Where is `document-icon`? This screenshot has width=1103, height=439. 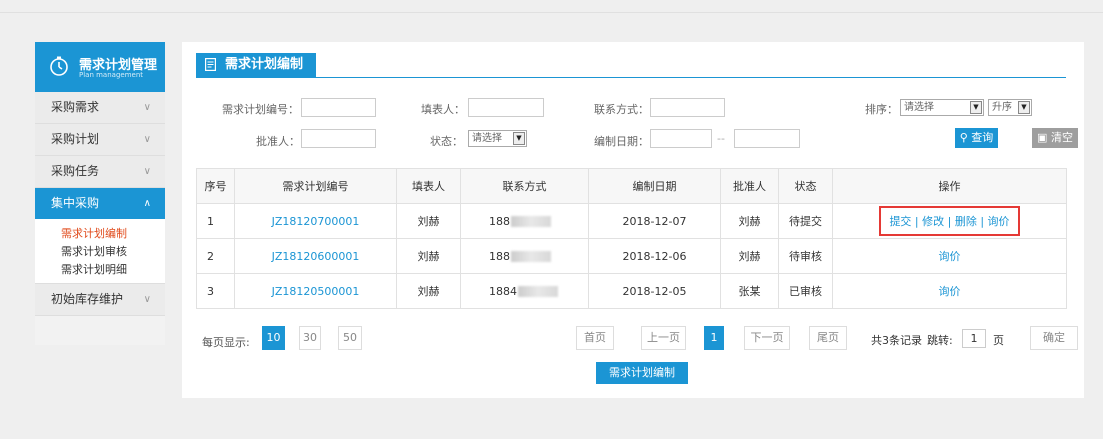 document-icon is located at coordinates (210, 64).